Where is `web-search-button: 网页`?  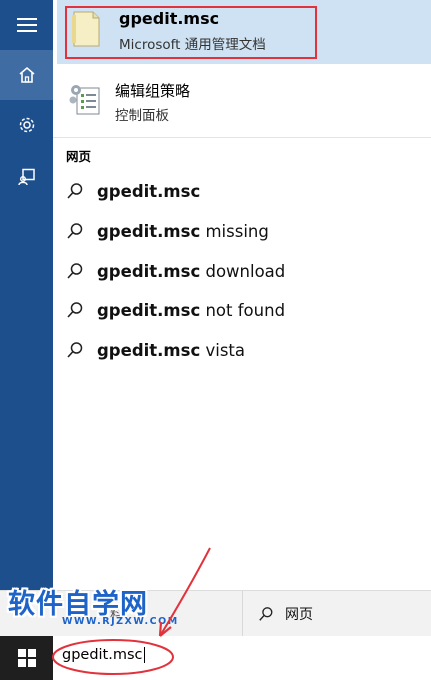
web-search-button: 网页 is located at coordinates (337, 614).